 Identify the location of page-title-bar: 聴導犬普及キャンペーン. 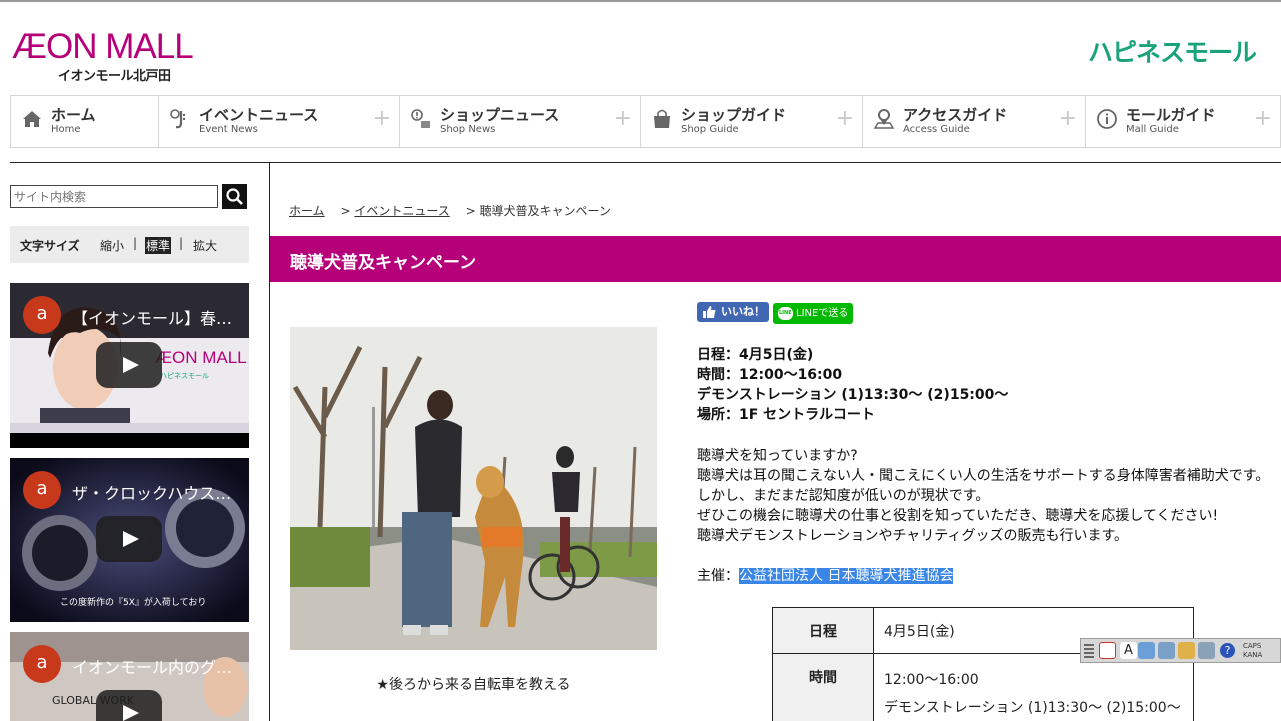
(775, 259).